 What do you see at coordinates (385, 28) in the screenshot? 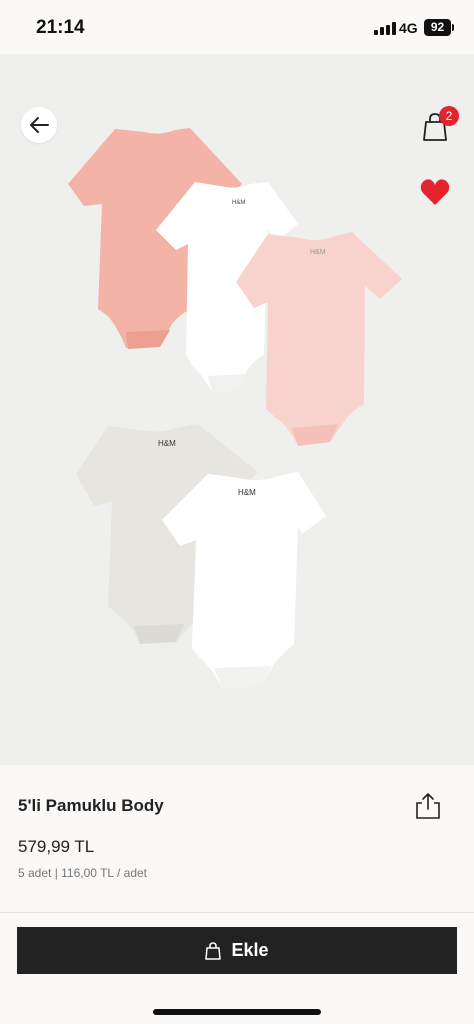
I see `signal-icon` at bounding box center [385, 28].